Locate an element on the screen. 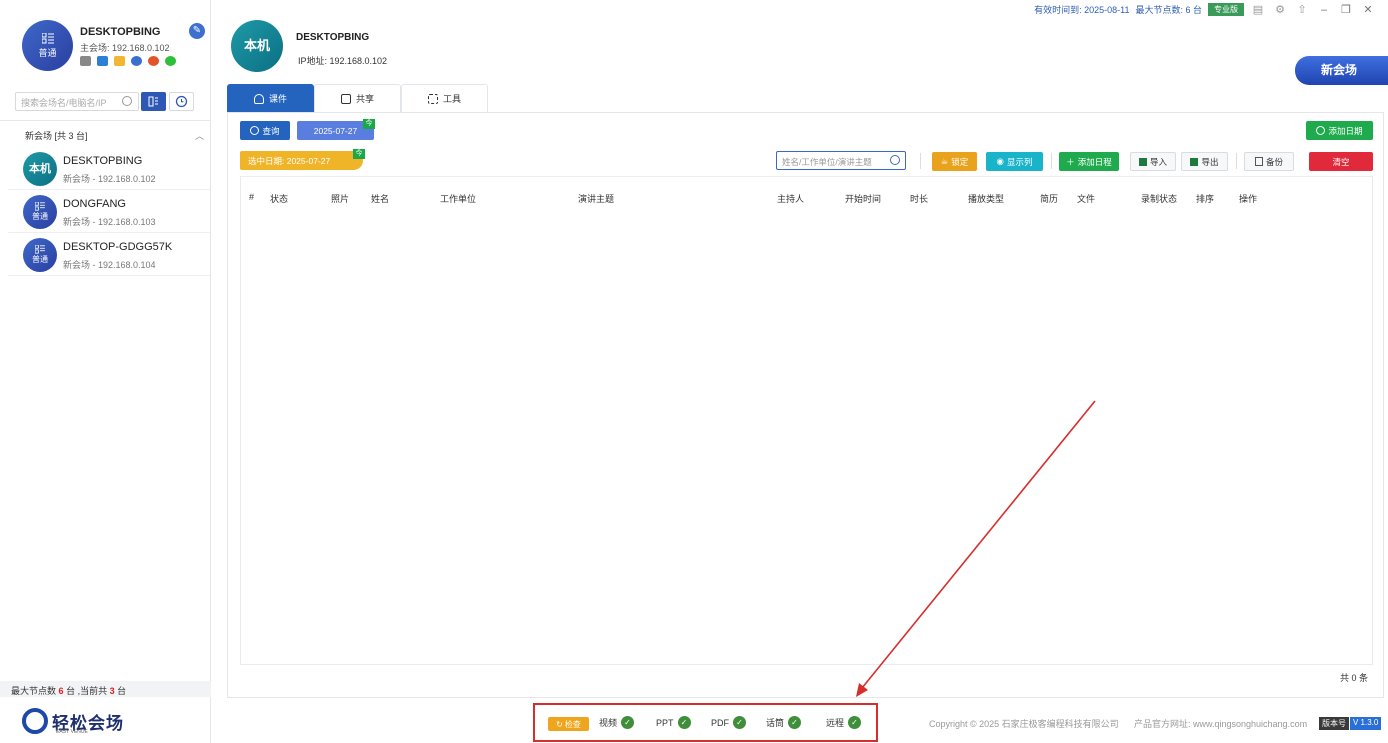  upgrade-icon: ⇧ is located at coordinates (1302, 9).